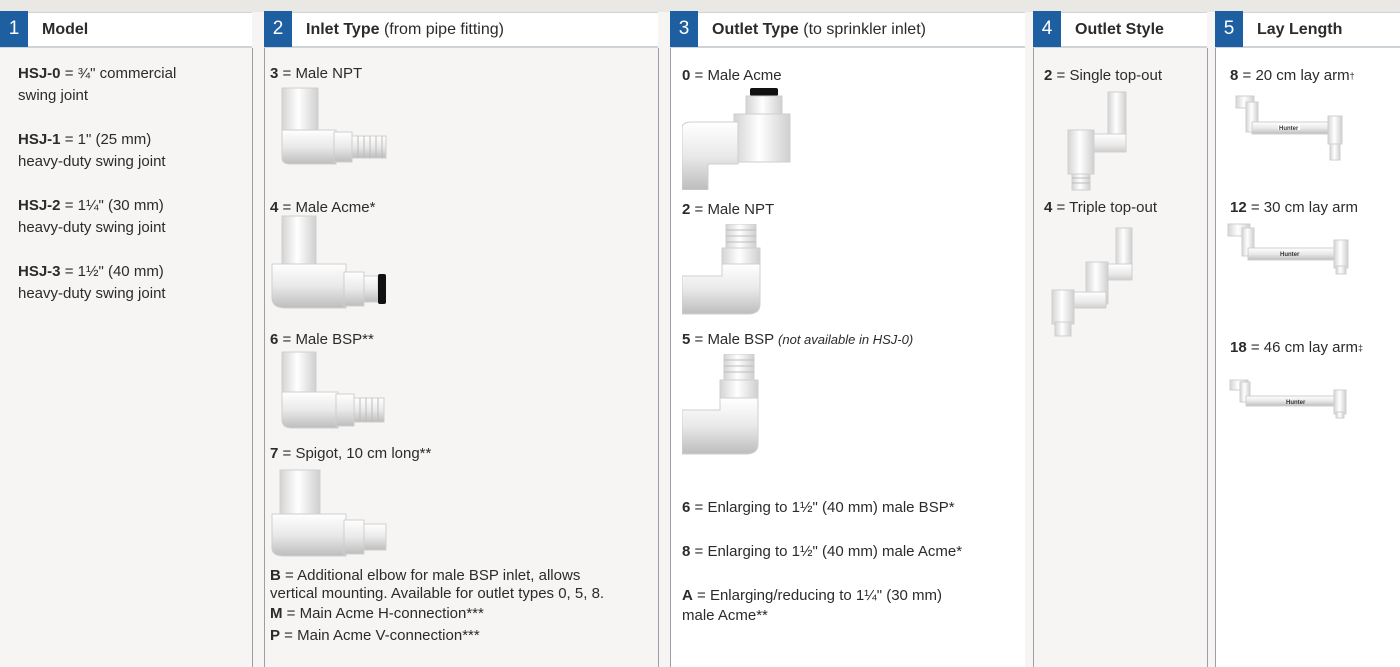  What do you see at coordinates (328, 262) in the screenshot?
I see `male-acme-elbow-image` at bounding box center [328, 262].